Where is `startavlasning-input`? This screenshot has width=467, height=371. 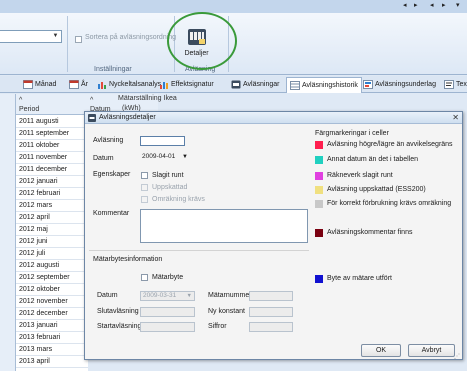
startavlasning-input is located at coordinates (167, 327).